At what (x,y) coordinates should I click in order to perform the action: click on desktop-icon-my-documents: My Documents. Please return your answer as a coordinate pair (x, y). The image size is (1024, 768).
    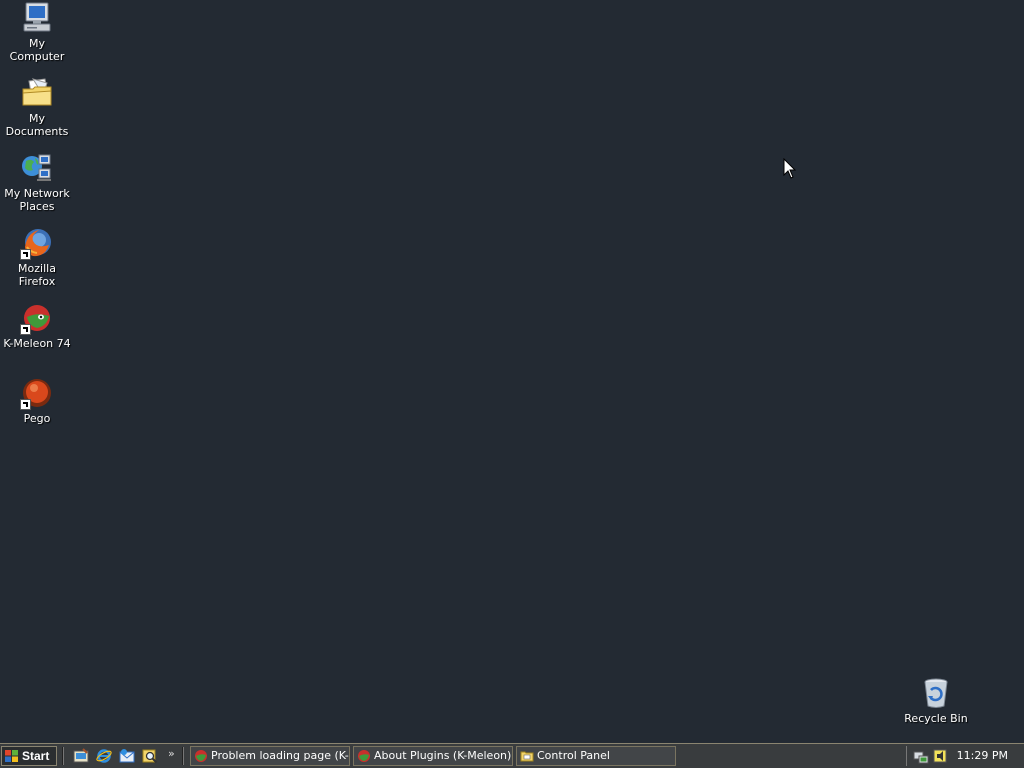
    Looking at the image, I should click on (37, 107).